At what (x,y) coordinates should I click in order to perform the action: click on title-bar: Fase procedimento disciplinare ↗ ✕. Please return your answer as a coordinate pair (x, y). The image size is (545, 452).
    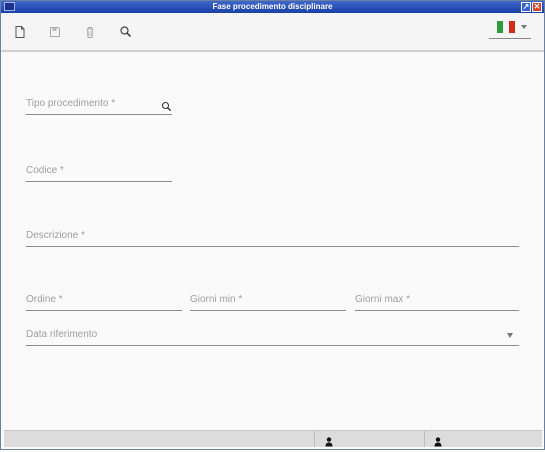
    Looking at the image, I should click on (272, 7).